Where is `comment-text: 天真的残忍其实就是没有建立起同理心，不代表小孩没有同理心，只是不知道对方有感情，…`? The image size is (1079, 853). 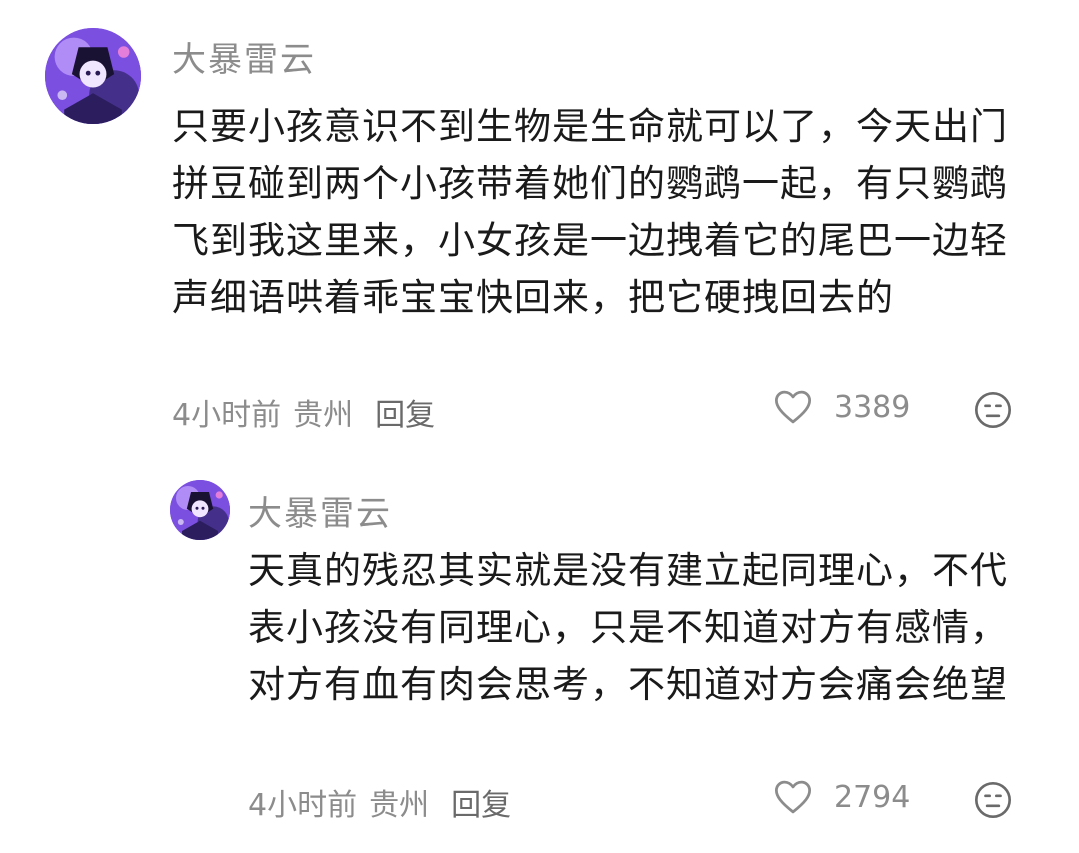
comment-text: 天真的残忍其实就是没有建立起同理心，不代表小孩没有同理心，只是不知道对方有感情，… is located at coordinates (628, 627).